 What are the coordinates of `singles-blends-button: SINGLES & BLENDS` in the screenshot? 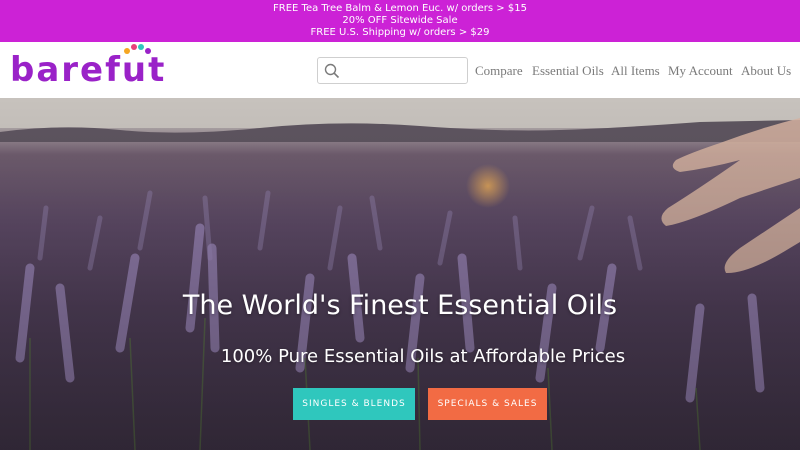 It's located at (354, 404).